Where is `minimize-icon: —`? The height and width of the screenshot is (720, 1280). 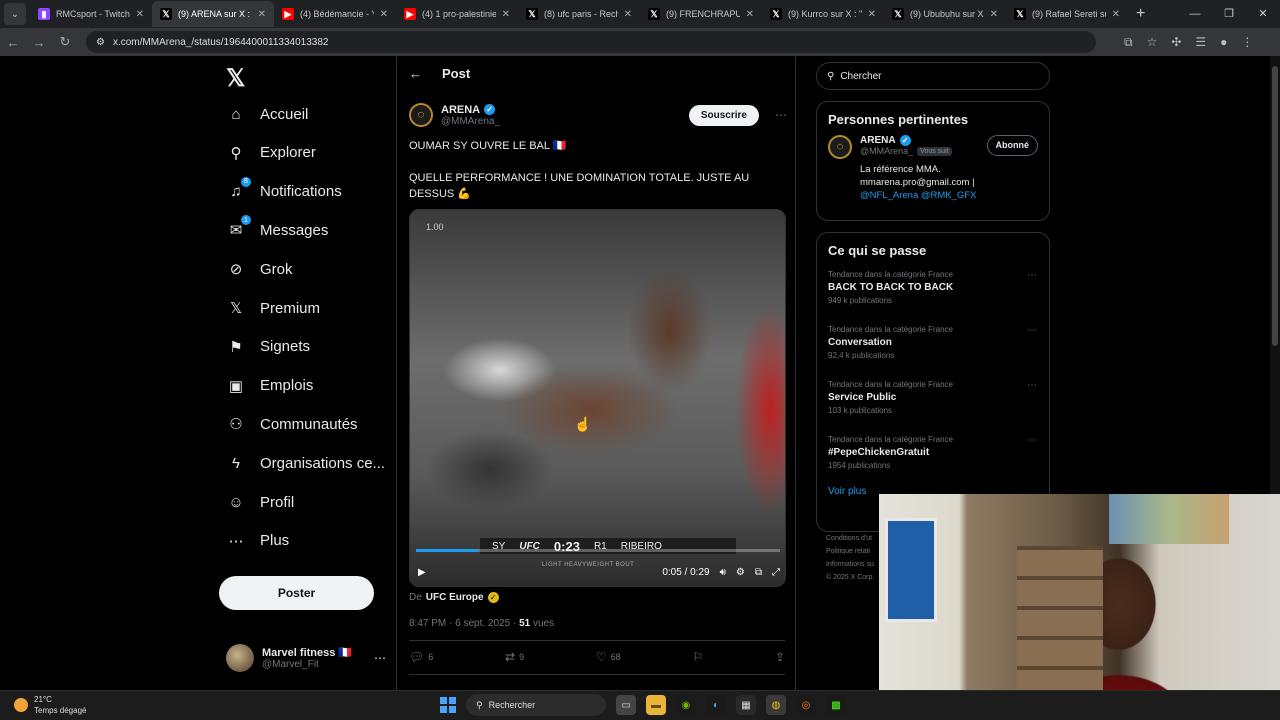 minimize-icon: — is located at coordinates (1195, 14).